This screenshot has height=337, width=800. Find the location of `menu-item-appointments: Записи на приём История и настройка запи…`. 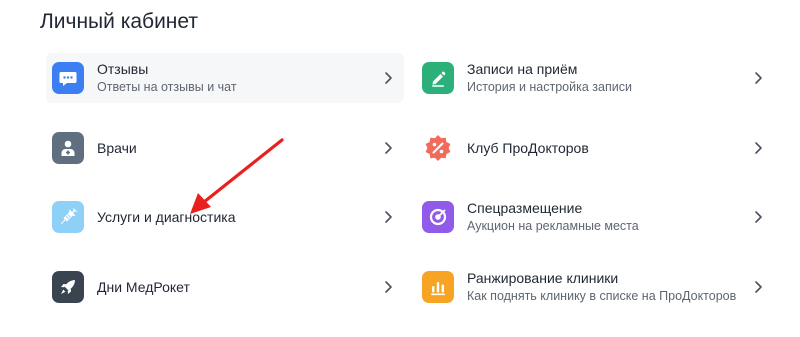

menu-item-appointments: Записи на приём История и настройка запи… is located at coordinates (595, 78).